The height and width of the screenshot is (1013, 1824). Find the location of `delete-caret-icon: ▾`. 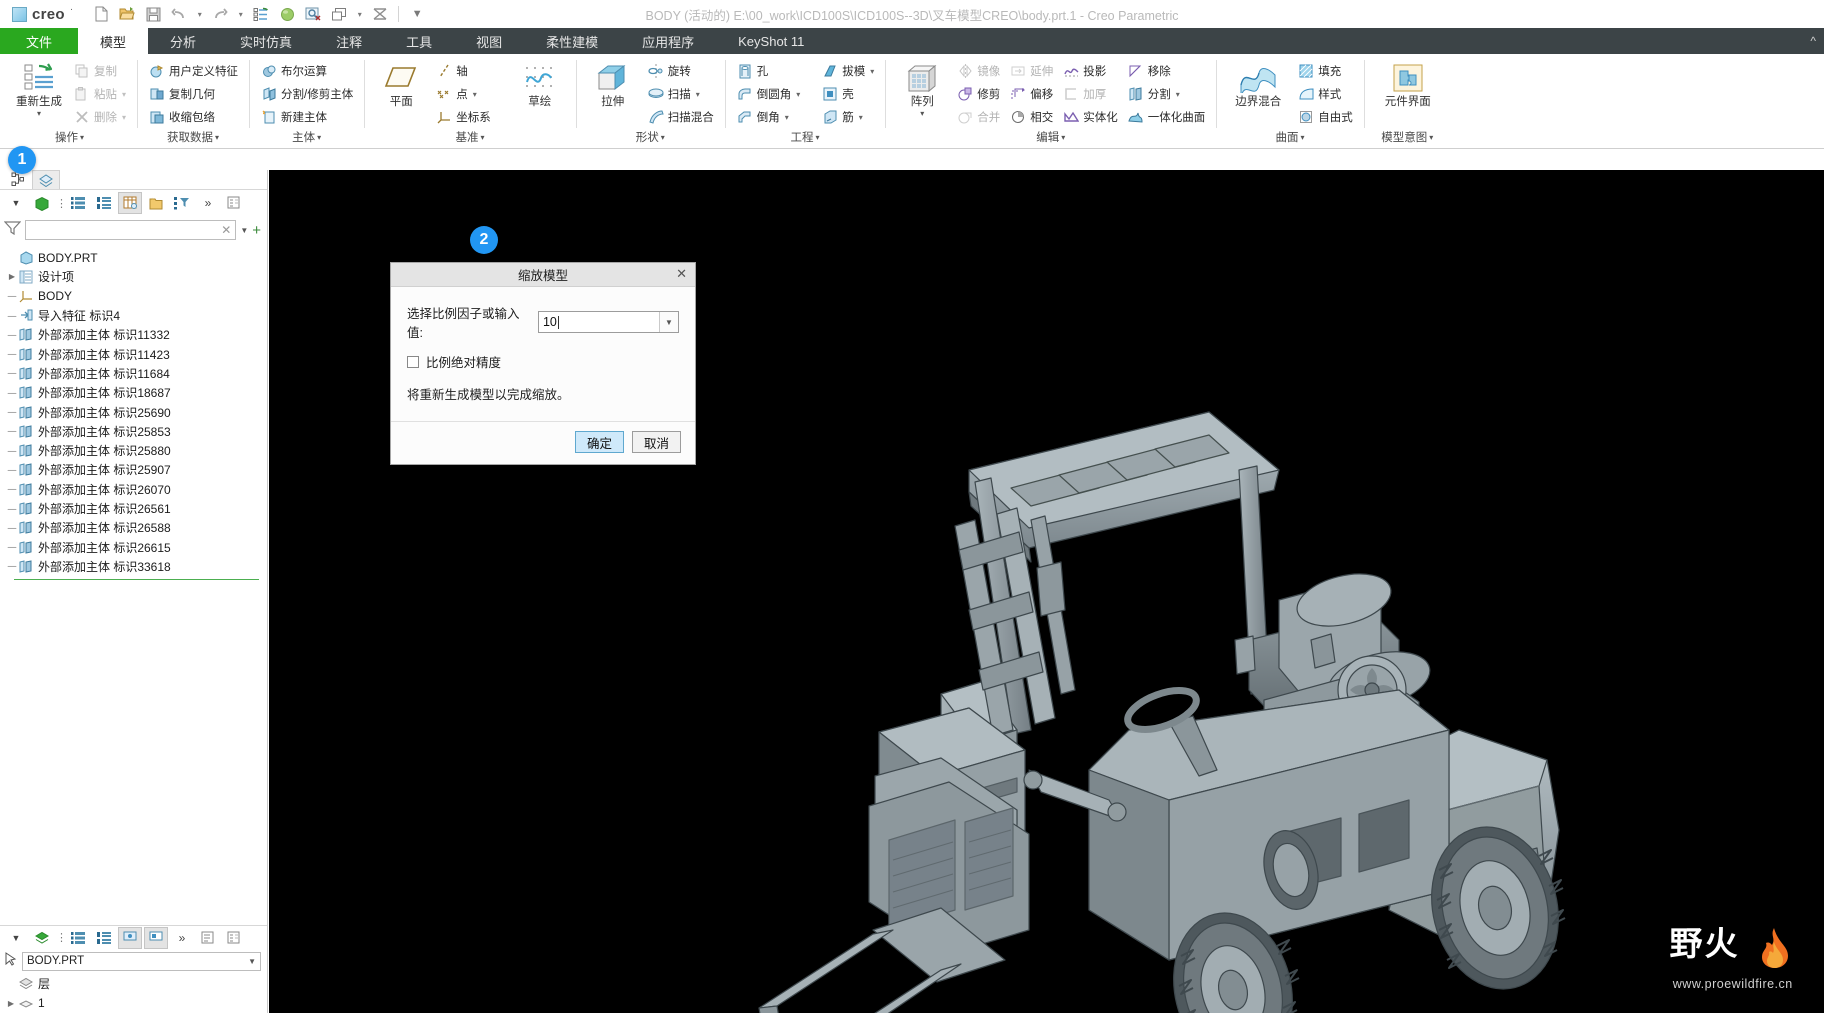

delete-caret-icon: ▾ is located at coordinates (124, 117).